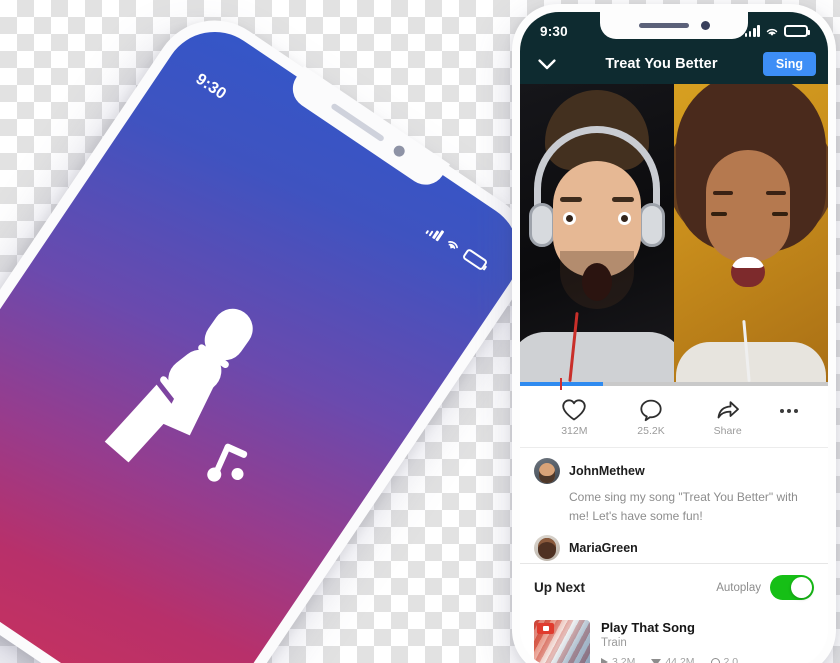 The image size is (840, 663). What do you see at coordinates (765, 587) in the screenshot?
I see `autoplay-control: Autoplay` at bounding box center [765, 587].